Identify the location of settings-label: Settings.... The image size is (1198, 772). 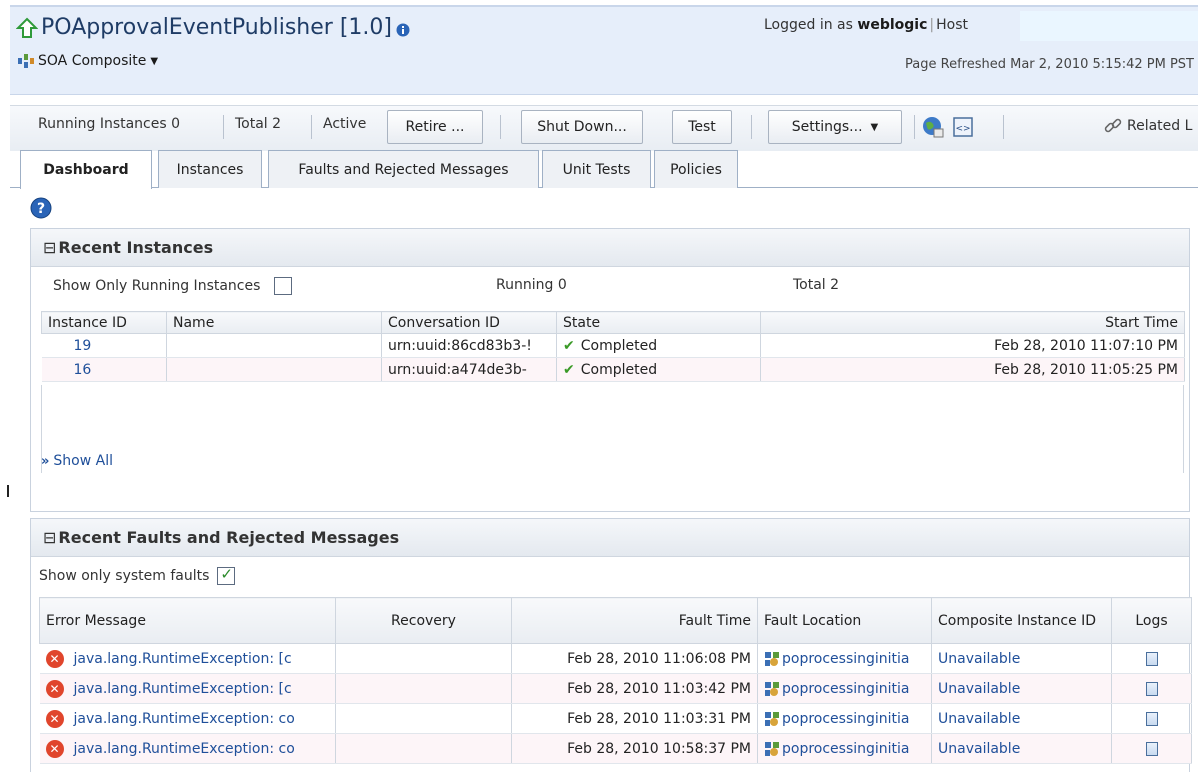
(827, 127).